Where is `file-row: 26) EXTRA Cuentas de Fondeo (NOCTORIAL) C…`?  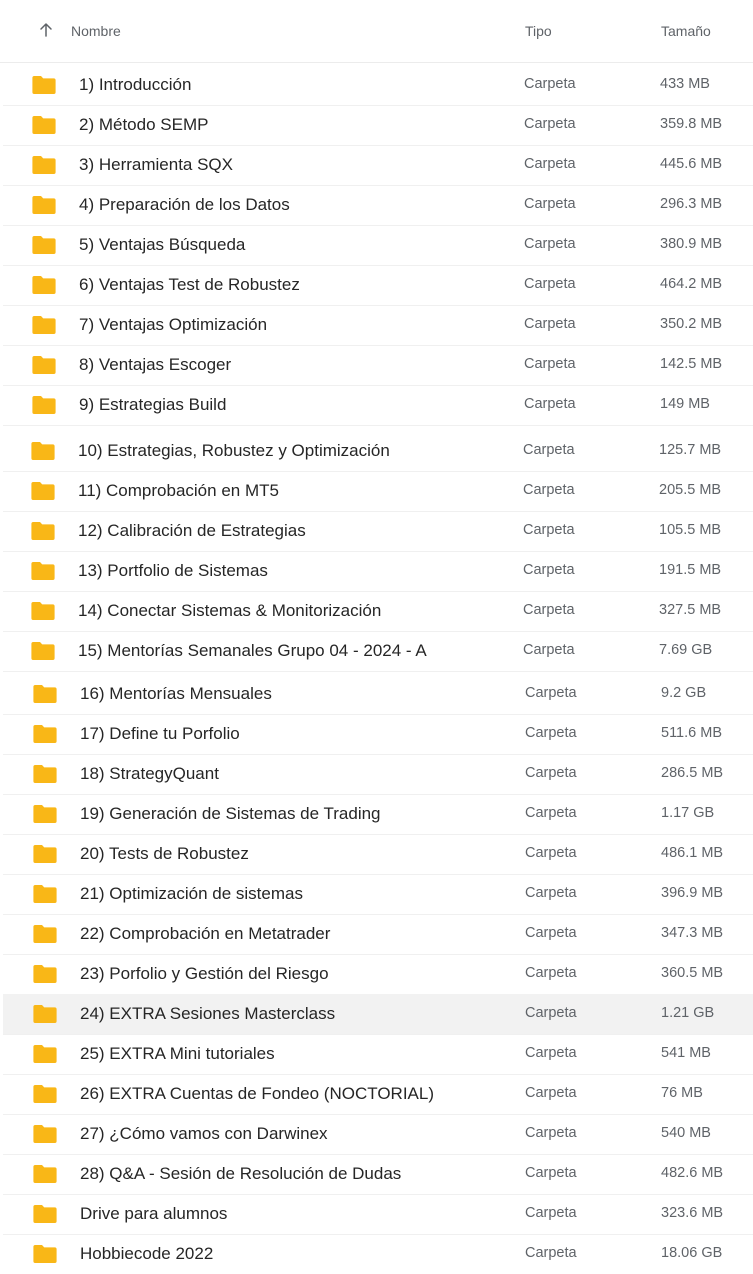
file-row: 26) EXTRA Cuentas de Fondeo (NOCTORIAL) C… is located at coordinates (378, 1094).